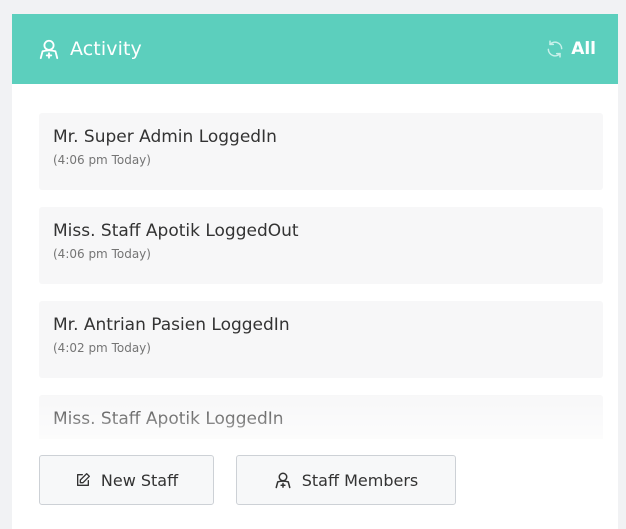 Image resolution: width=626 pixels, height=529 pixels. What do you see at coordinates (570, 49) in the screenshot?
I see `refresh-all-button: All` at bounding box center [570, 49].